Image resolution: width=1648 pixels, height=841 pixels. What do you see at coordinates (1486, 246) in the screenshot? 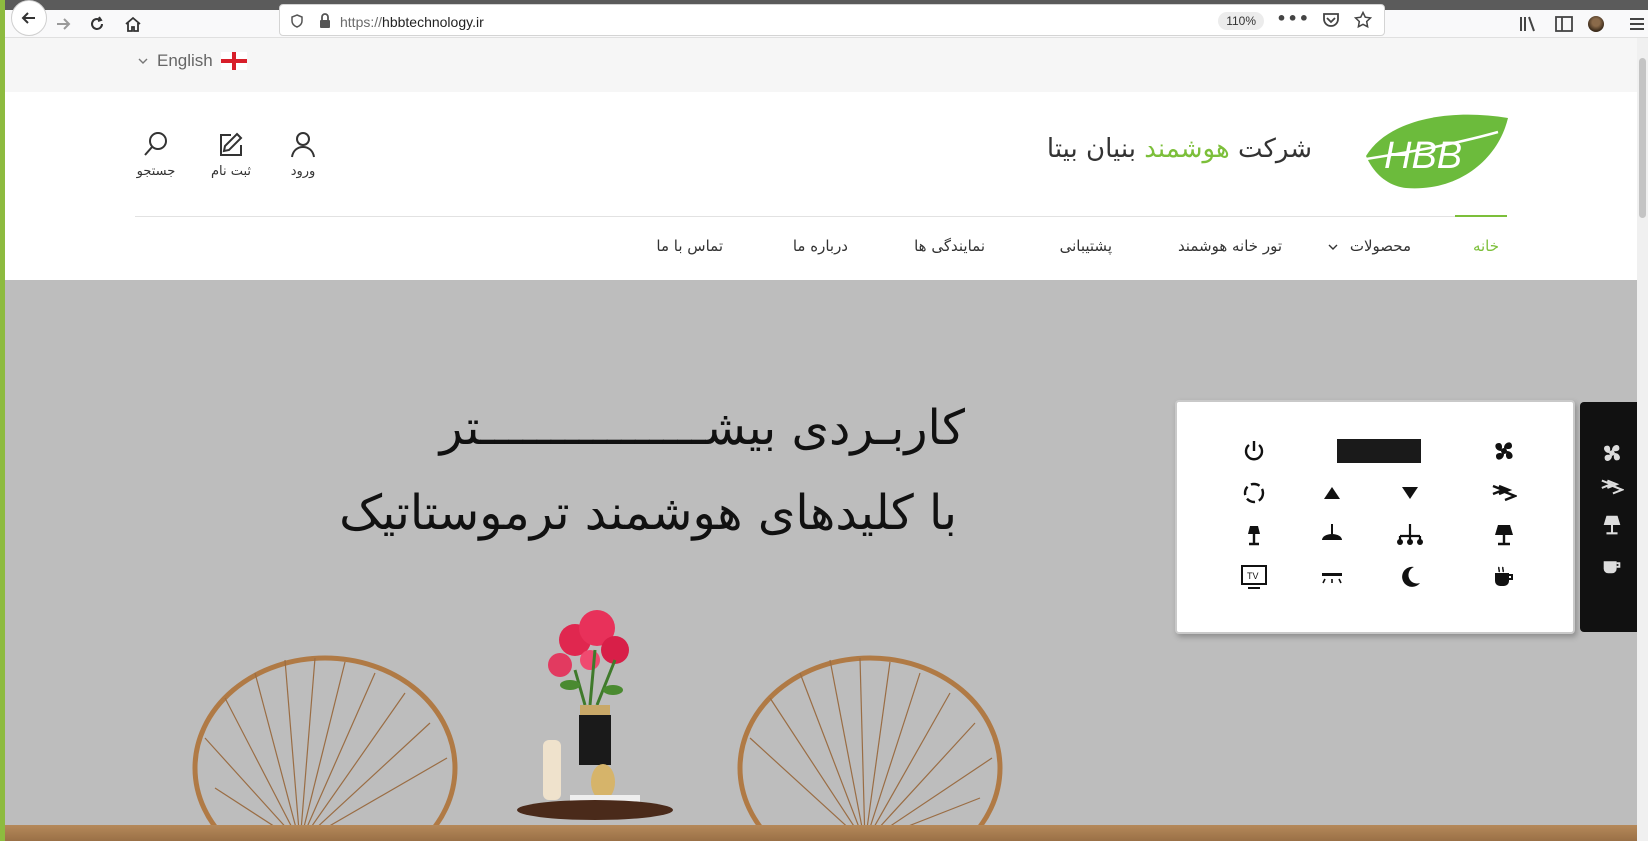
I see `nav-item-home: خانه` at bounding box center [1486, 246].